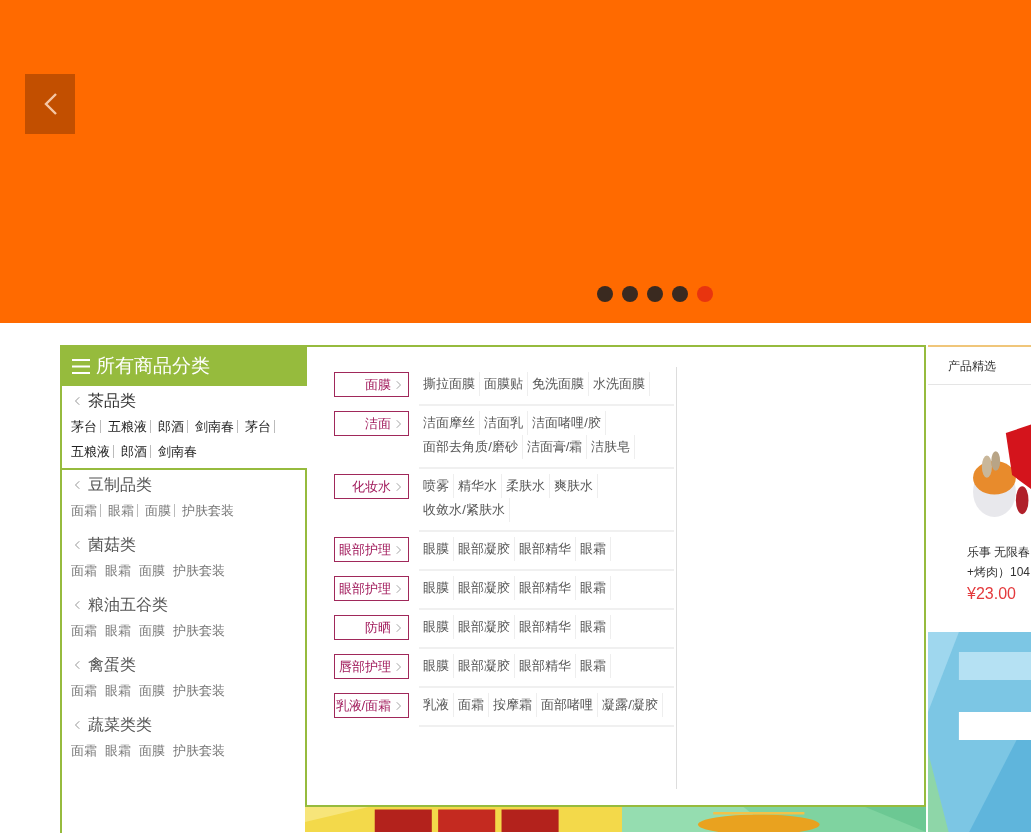 This screenshot has height=833, width=1031. I want to click on subcategory-link: 面膜贴, so click(504, 384).